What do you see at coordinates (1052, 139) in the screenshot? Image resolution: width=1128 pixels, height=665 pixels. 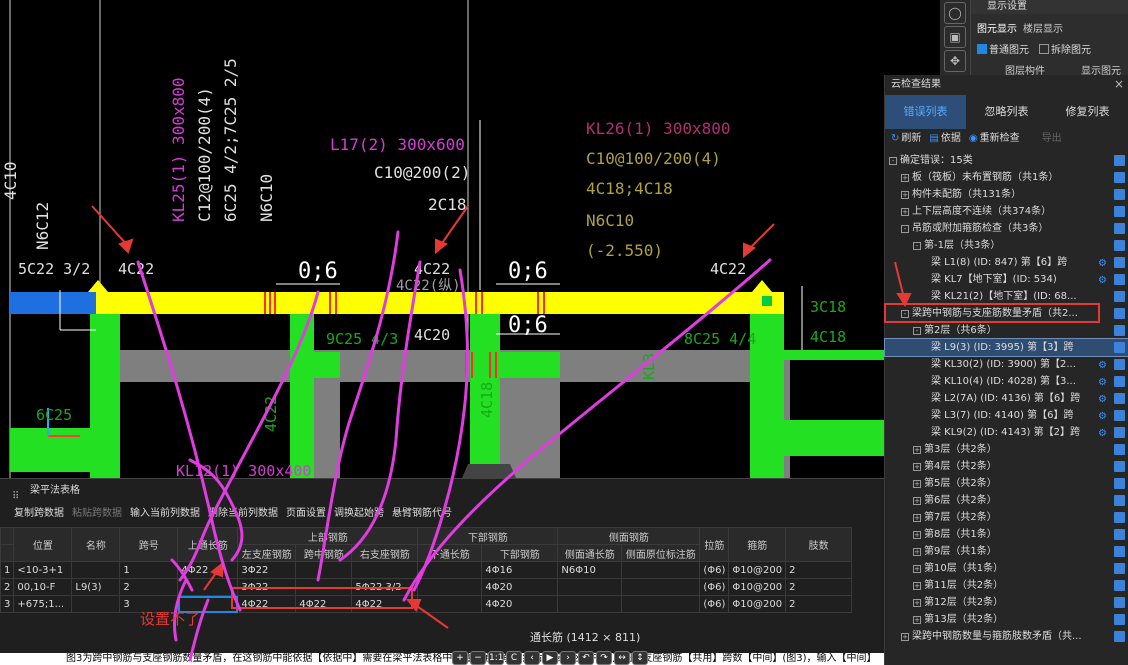 I see `export-button: 导出` at bounding box center [1052, 139].